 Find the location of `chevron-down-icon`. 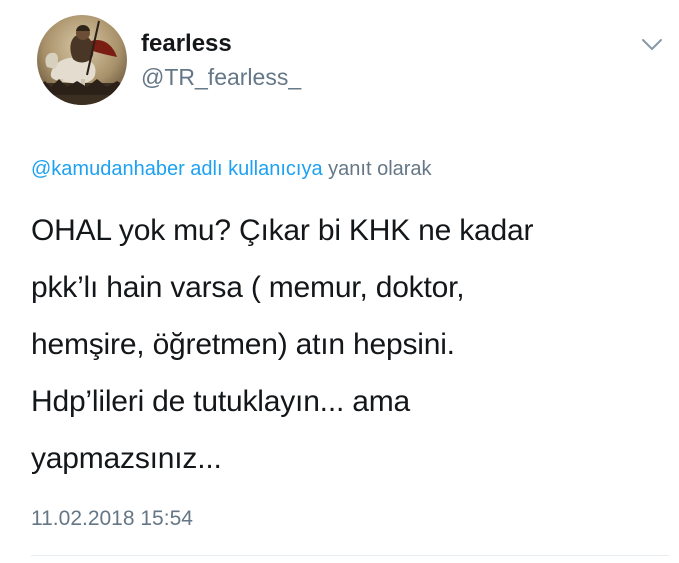

chevron-down-icon is located at coordinates (652, 44).